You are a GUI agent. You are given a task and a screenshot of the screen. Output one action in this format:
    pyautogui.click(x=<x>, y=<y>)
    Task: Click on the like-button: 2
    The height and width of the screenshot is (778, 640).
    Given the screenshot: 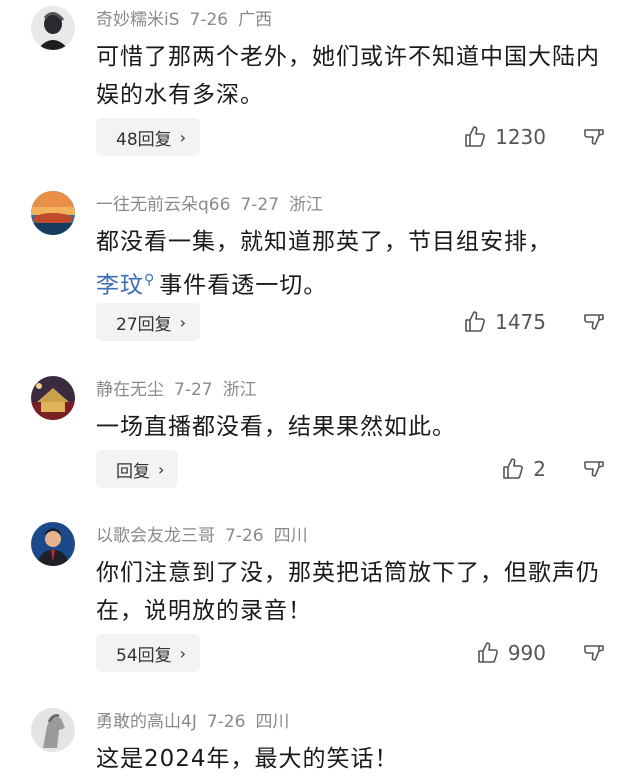 What is the action you would take?
    pyautogui.click(x=523, y=469)
    